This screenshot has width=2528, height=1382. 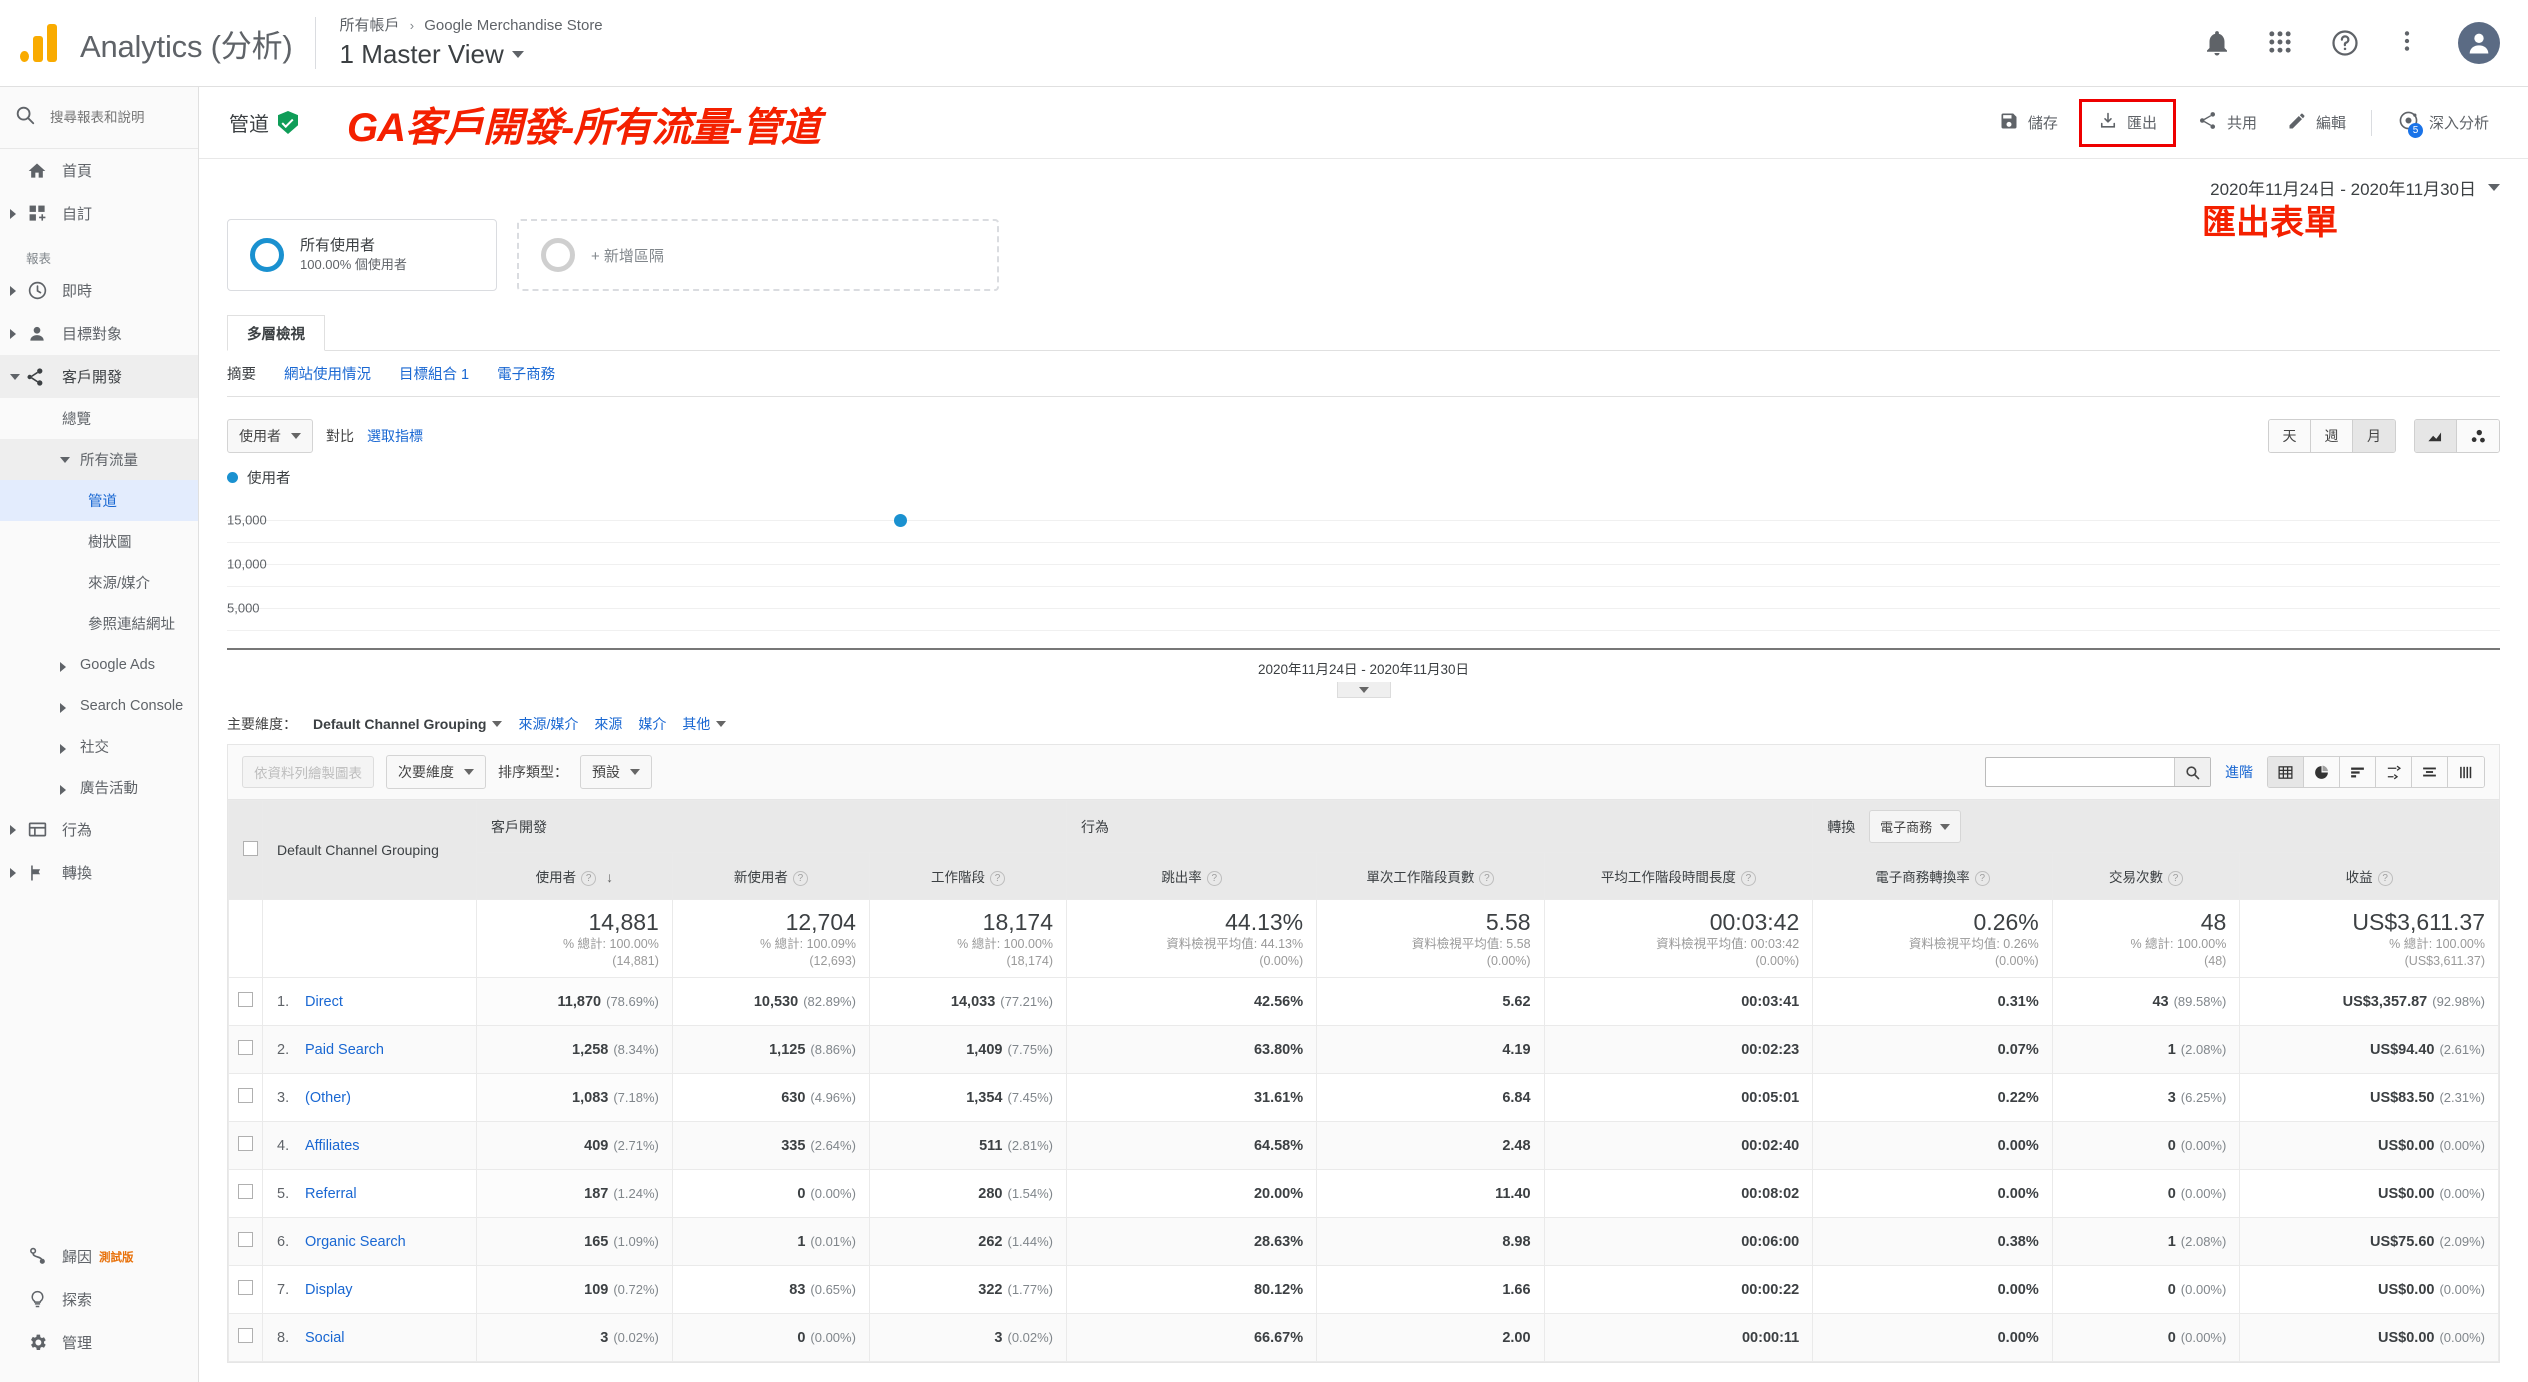 What do you see at coordinates (1430, 876) in the screenshot?
I see `metric-header-pages-per-session: 單次工作階段頁數?` at bounding box center [1430, 876].